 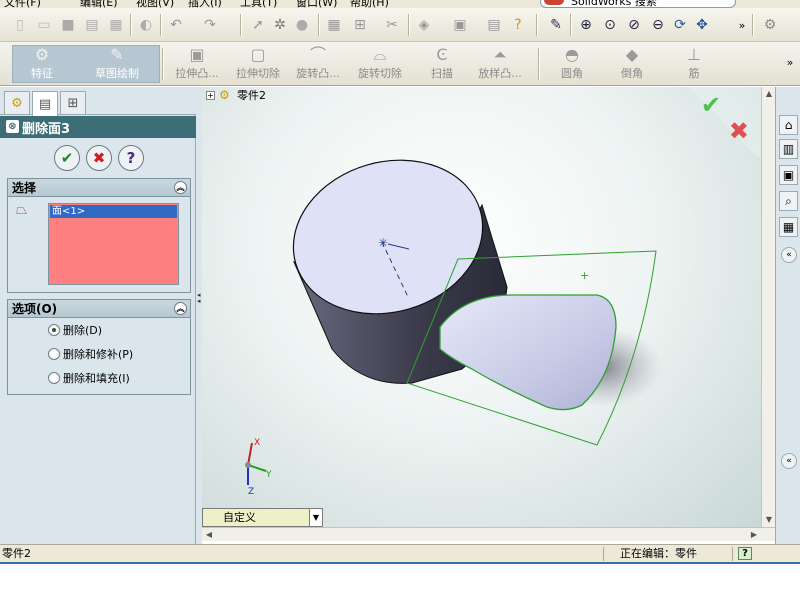 I want to click on menu-window: 窗口(W), so click(x=316, y=4).